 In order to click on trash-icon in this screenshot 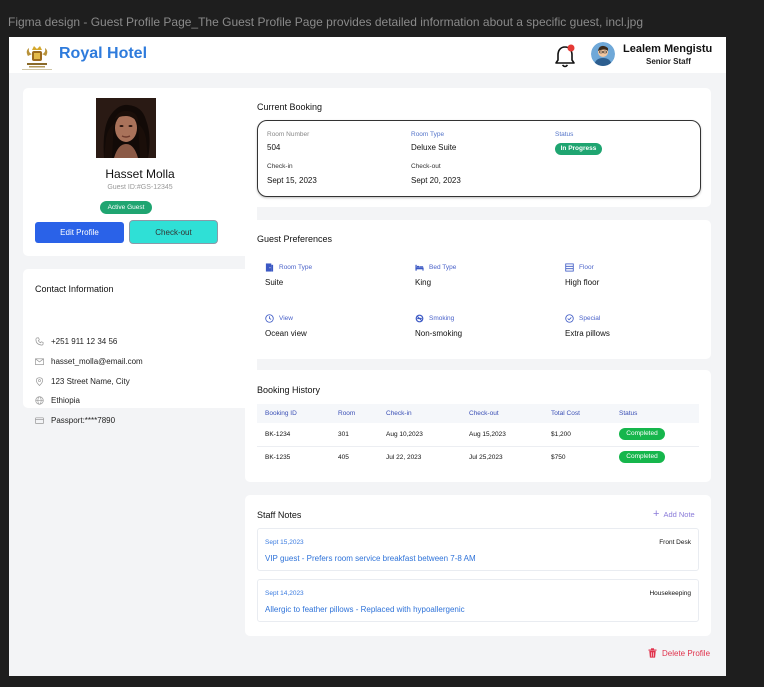, I will do `click(652, 653)`.